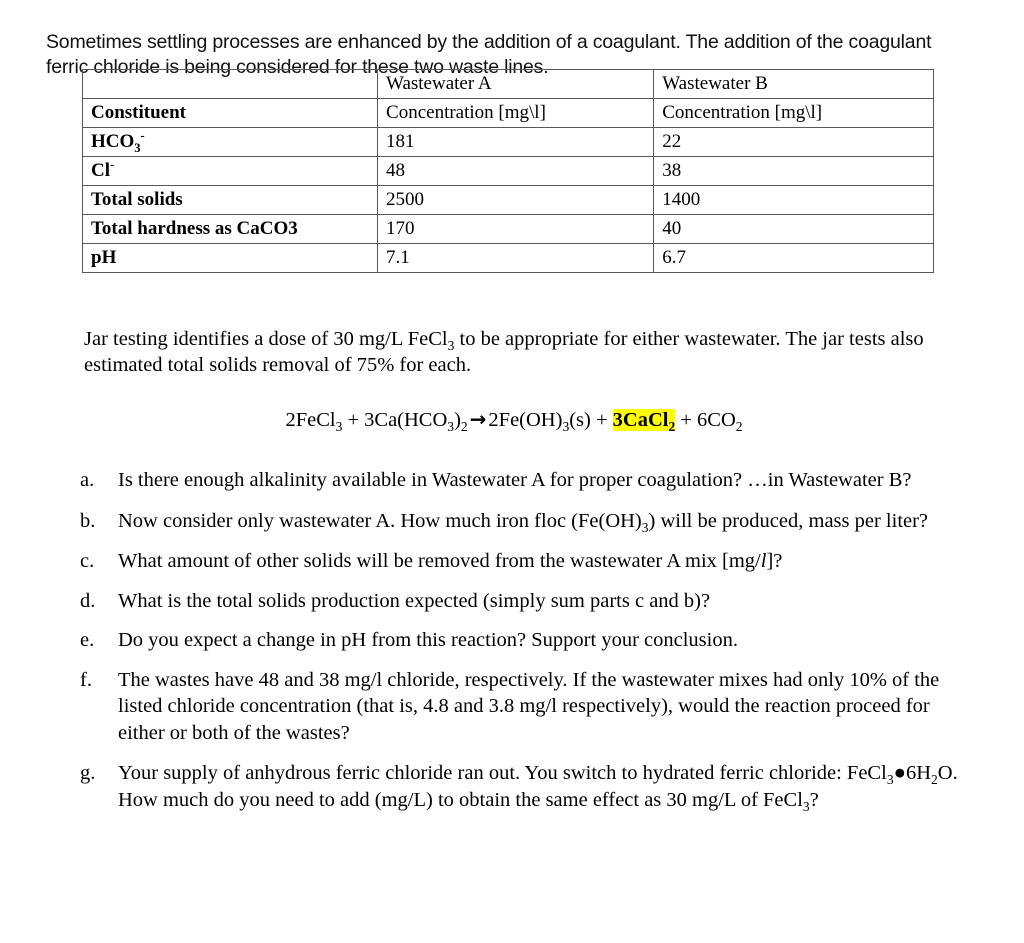  Describe the element at coordinates (87, 561) in the screenshot. I see `list-item-marker: c.` at that location.